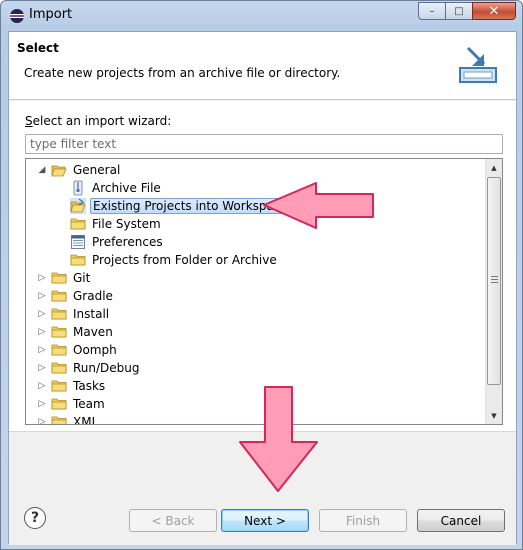 This screenshot has width=523, height=550. I want to click on mnemonic-s: S, so click(29, 121).